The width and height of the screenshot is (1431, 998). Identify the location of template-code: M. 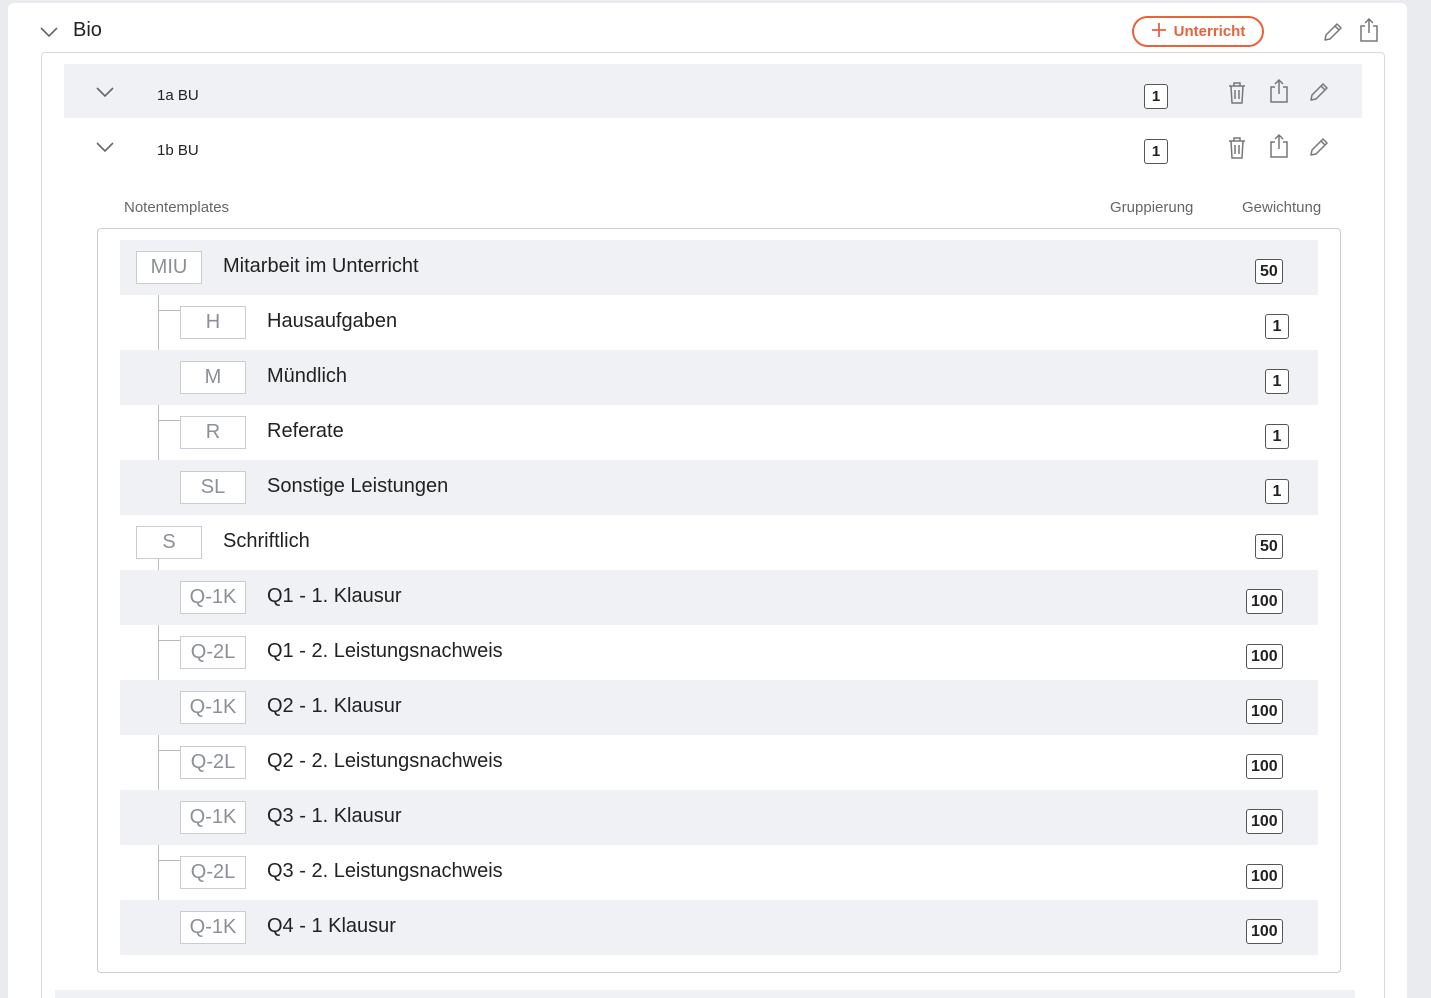
(213, 377).